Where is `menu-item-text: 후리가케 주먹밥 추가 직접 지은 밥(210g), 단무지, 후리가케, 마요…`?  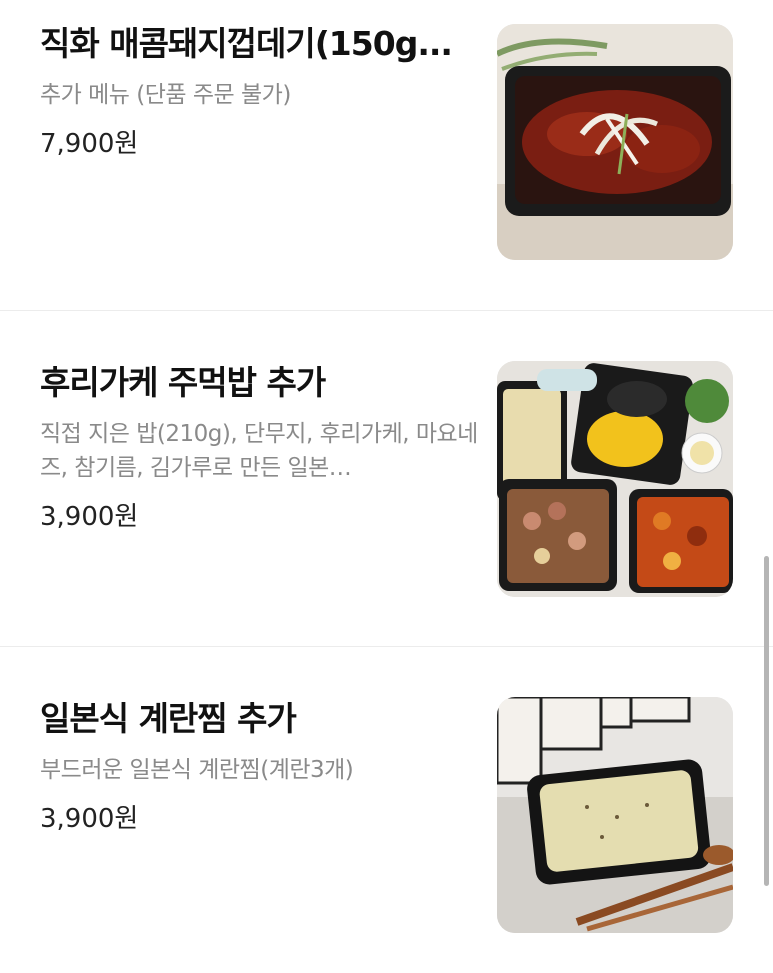
menu-item-text: 후리가케 주먹밥 추가 직접 지은 밥(210g), 단무지, 후리가케, 마요… is located at coordinates (260, 448).